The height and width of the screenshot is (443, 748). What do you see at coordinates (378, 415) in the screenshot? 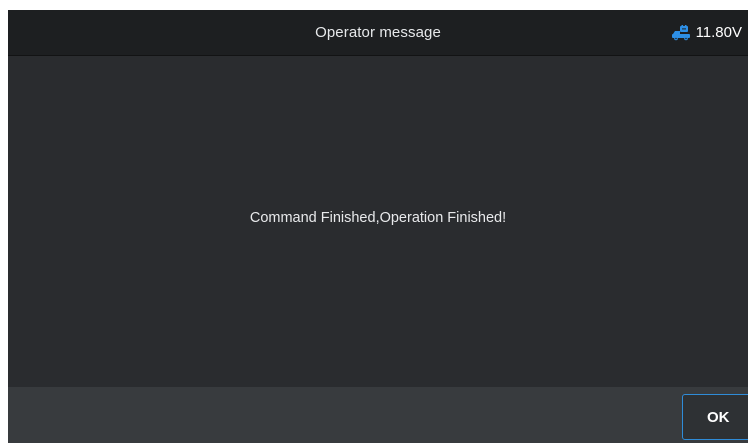
I see `button-bar: OK` at bounding box center [378, 415].